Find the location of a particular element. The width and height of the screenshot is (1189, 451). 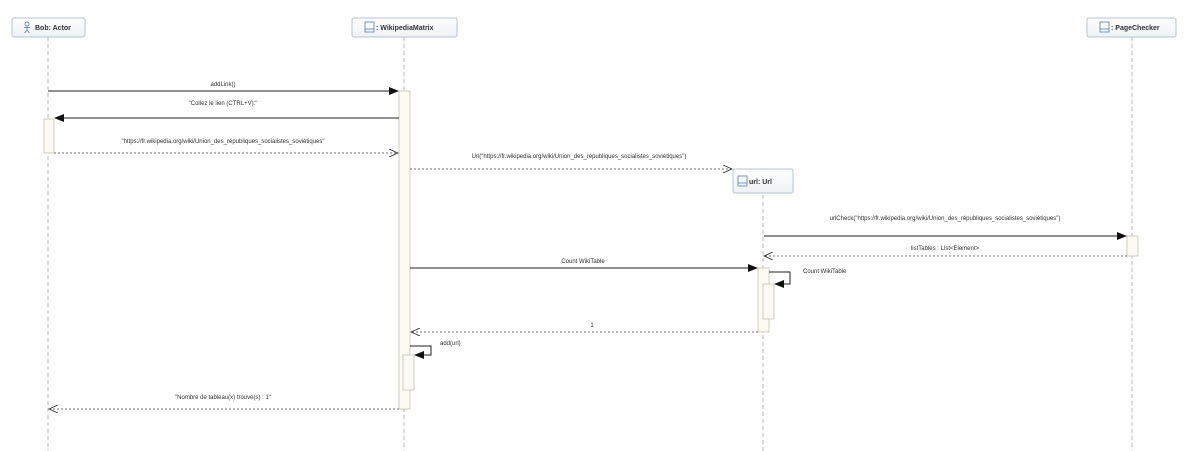

message-label: 1 is located at coordinates (592, 326).